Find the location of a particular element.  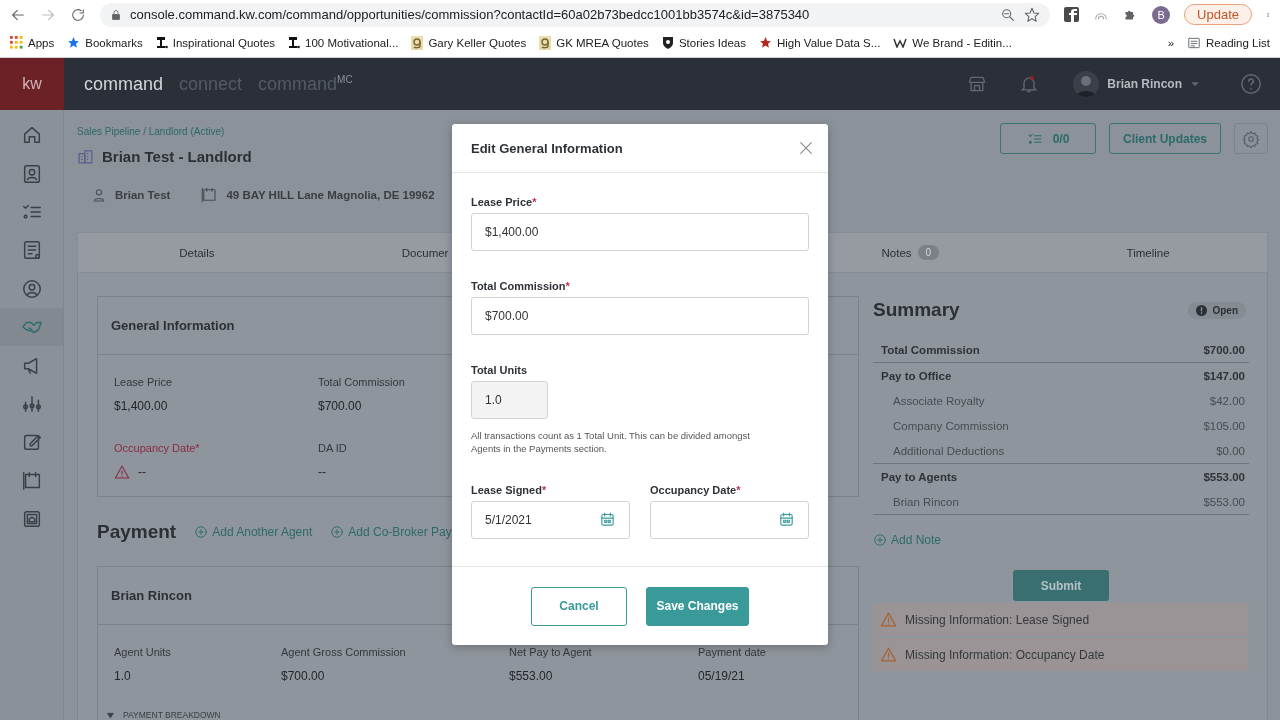

count-badge: 0 is located at coordinates (928, 252).